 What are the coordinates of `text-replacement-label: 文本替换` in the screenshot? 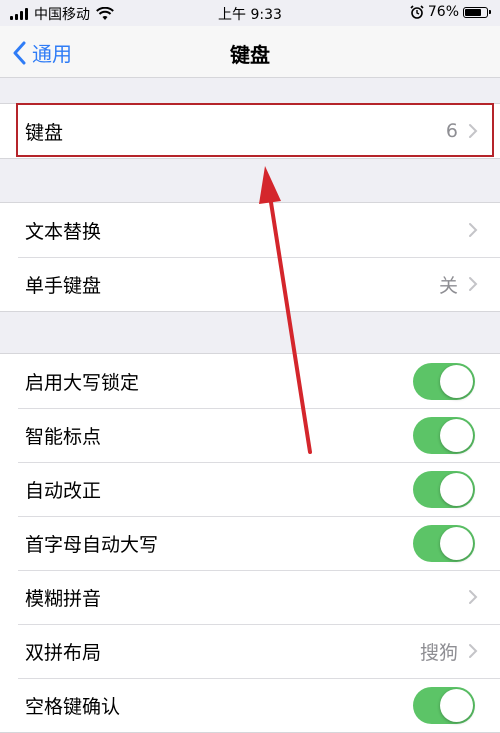 It's located at (63, 231).